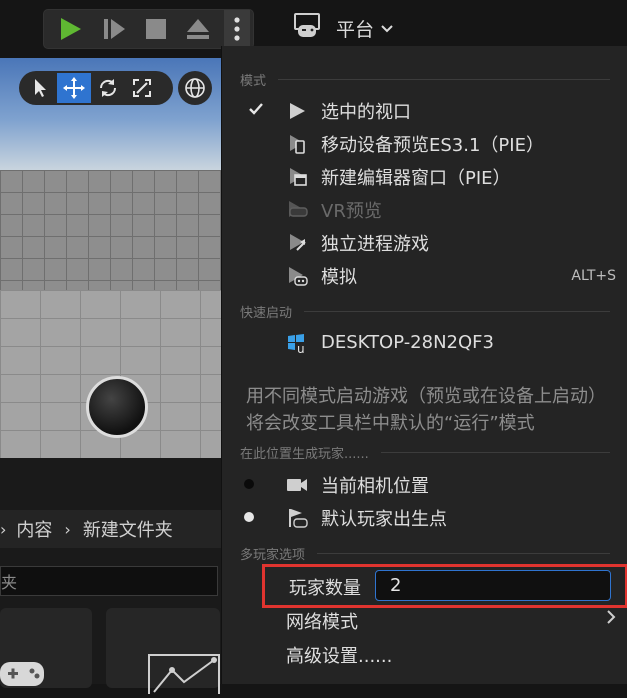  I want to click on gamepad-icon, so click(23, 676).